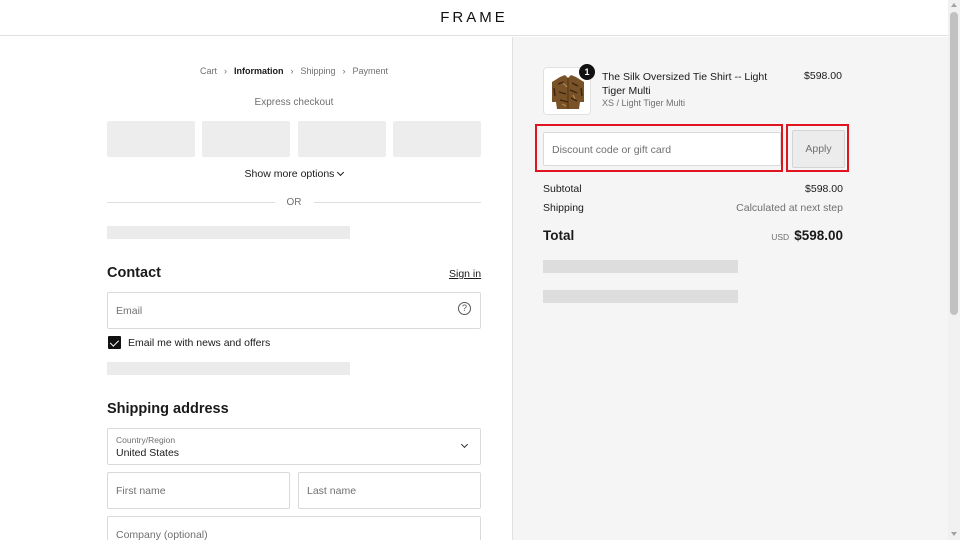  I want to click on breadcrumb-cart: Cart, so click(208, 71).